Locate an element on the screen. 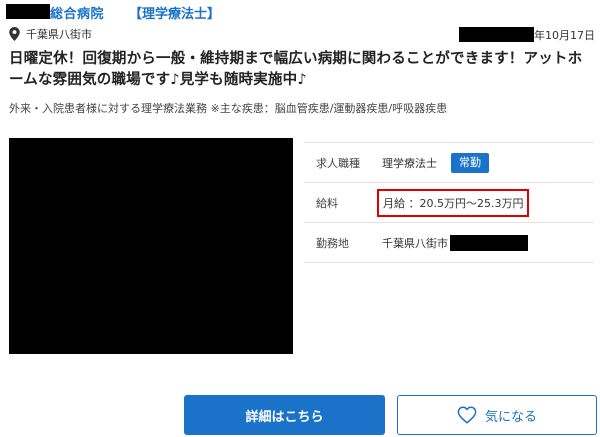  workplace-value: 千葉県八街市 is located at coordinates (415, 243).